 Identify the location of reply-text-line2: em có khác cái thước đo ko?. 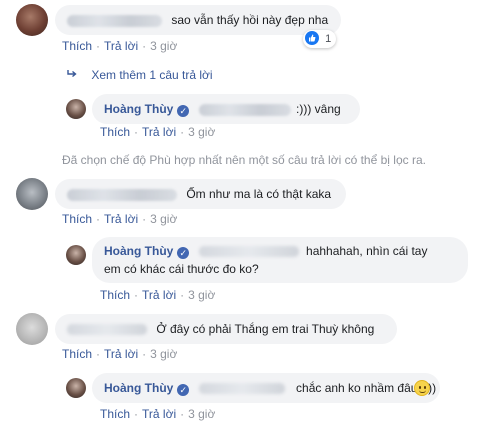
(181, 269).